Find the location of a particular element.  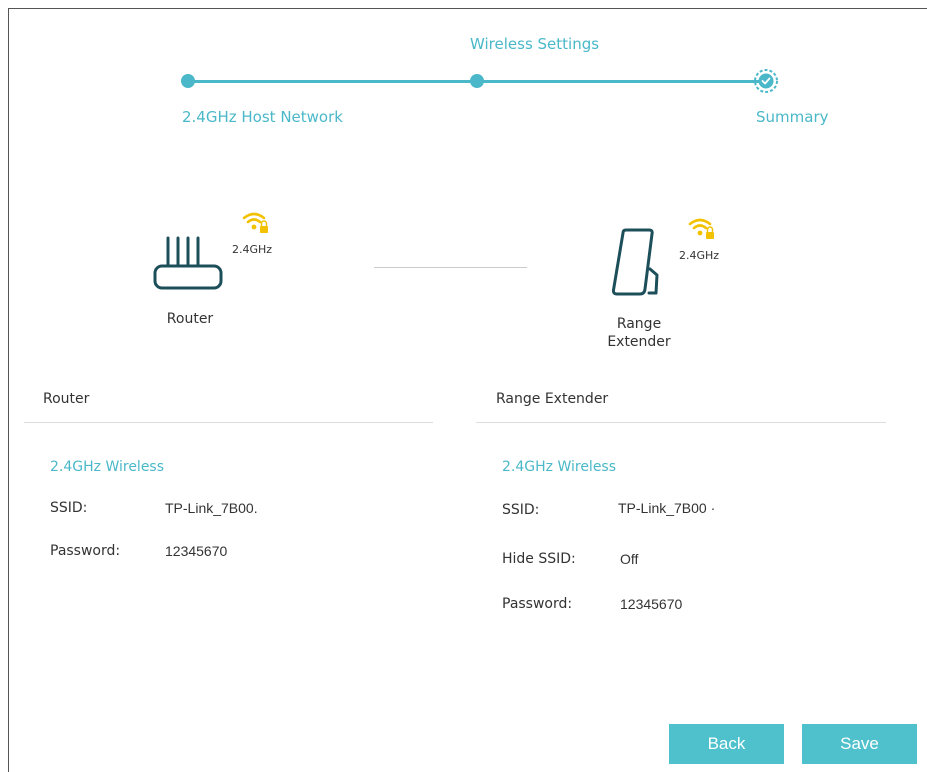

router-section-divider is located at coordinates (228, 422).